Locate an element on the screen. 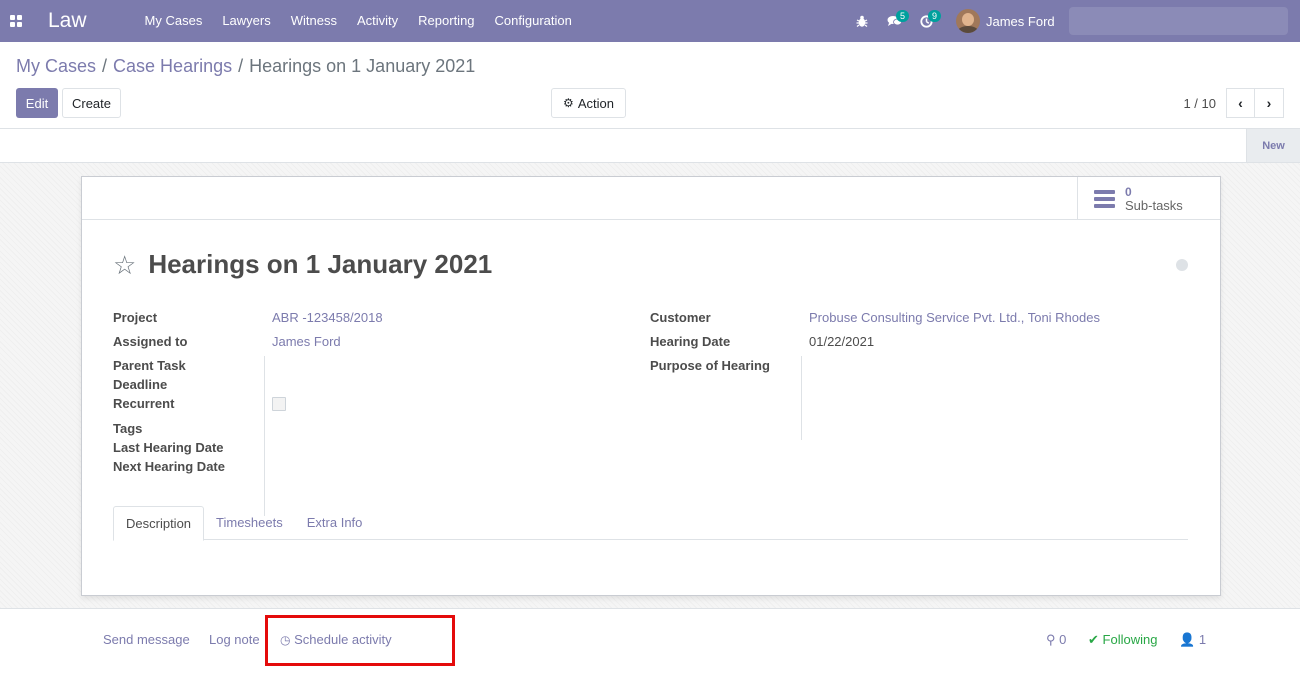  notebook-tabs: Description Timesheets Extra Info is located at coordinates (650, 523).